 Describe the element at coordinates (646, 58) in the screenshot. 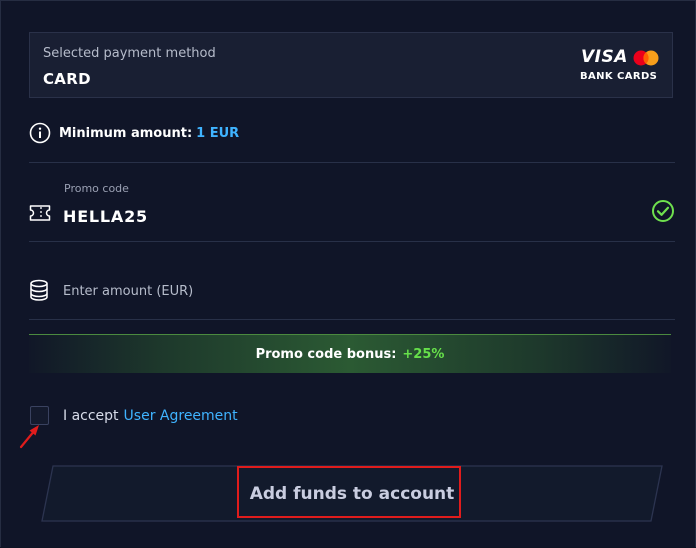

I see `mastercard-icon` at that location.